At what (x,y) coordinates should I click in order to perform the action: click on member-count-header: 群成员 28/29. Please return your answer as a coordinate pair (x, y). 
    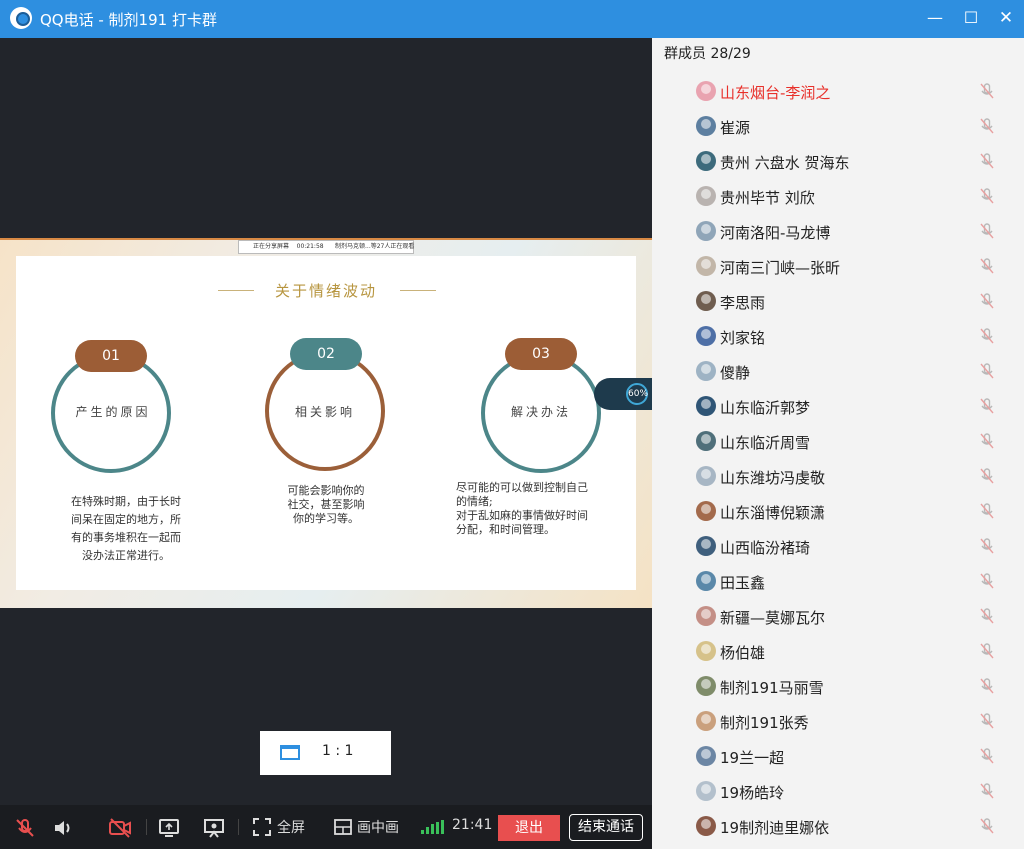
    Looking at the image, I should click on (707, 54).